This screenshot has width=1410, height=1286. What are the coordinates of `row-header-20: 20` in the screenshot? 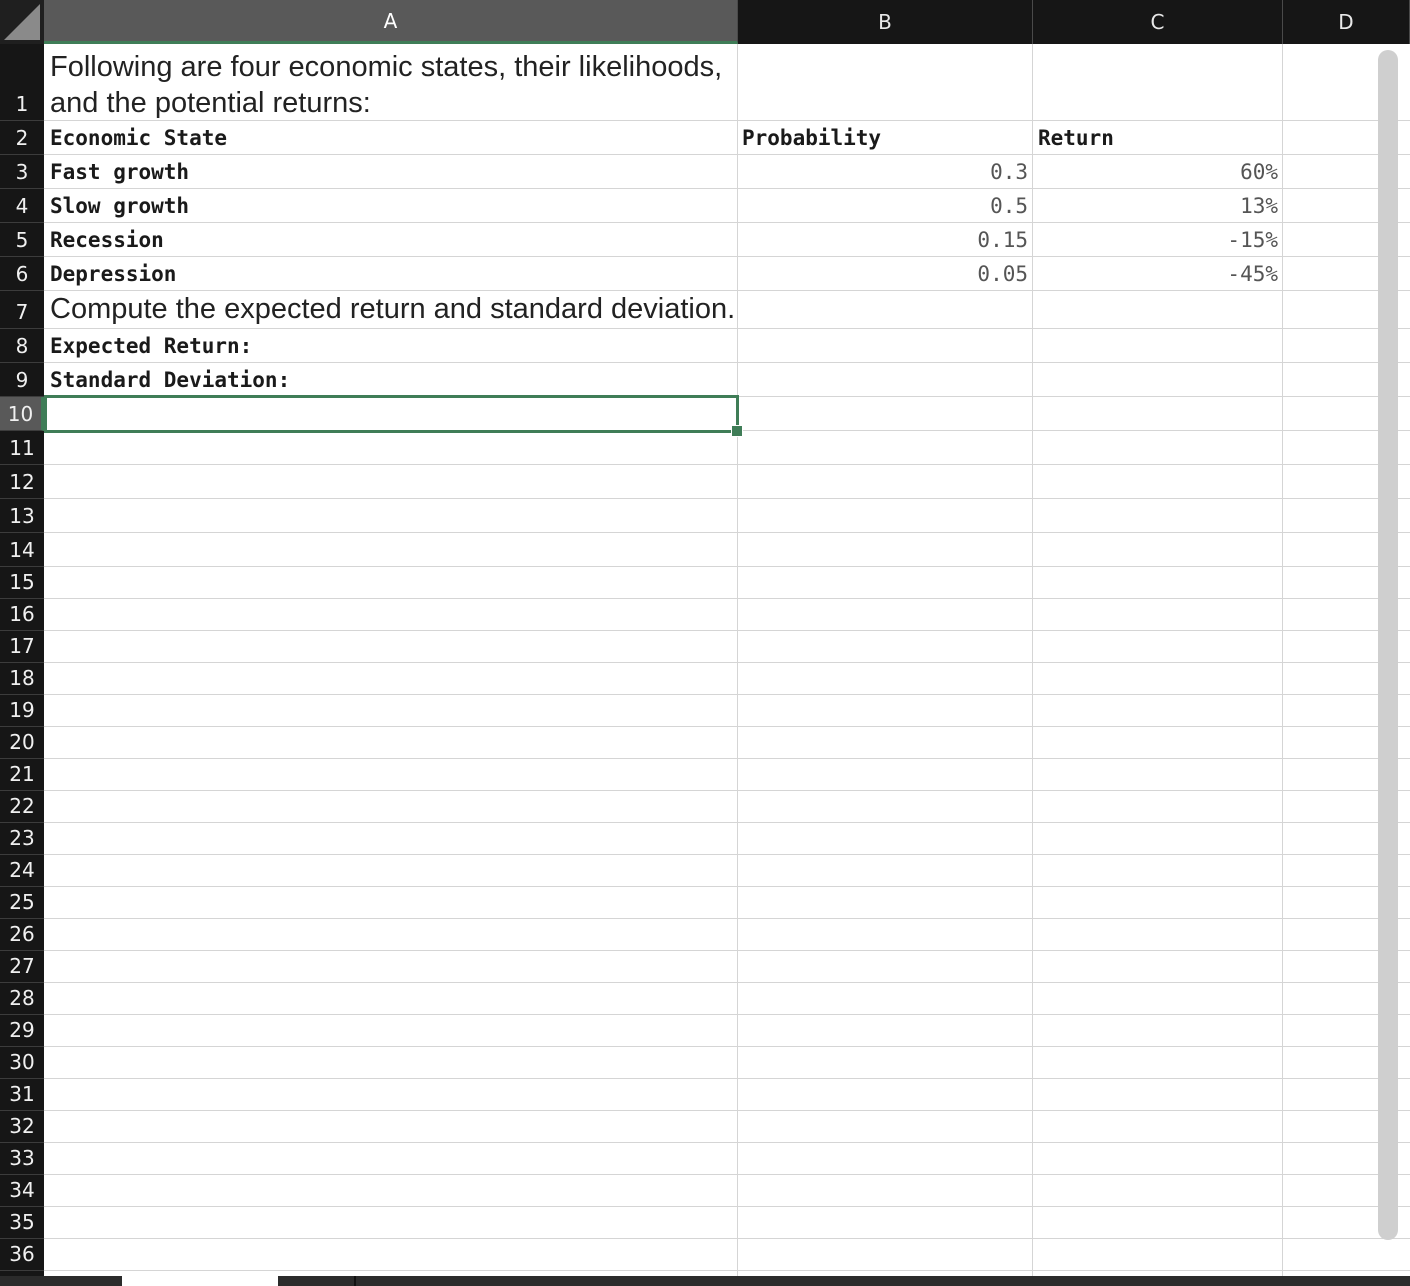 It's located at (22, 743).